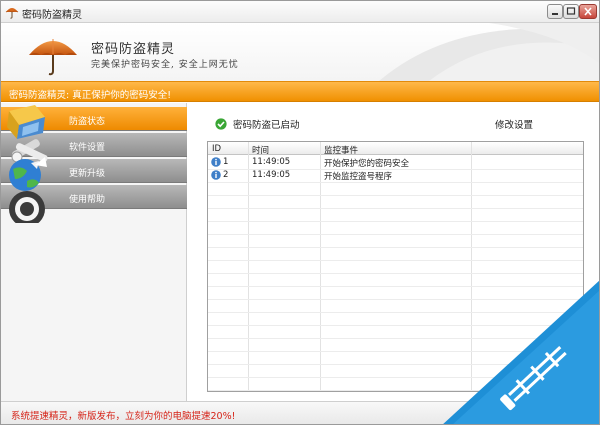 This screenshot has height=425, width=600. I want to click on help-icon, so click(27, 207).